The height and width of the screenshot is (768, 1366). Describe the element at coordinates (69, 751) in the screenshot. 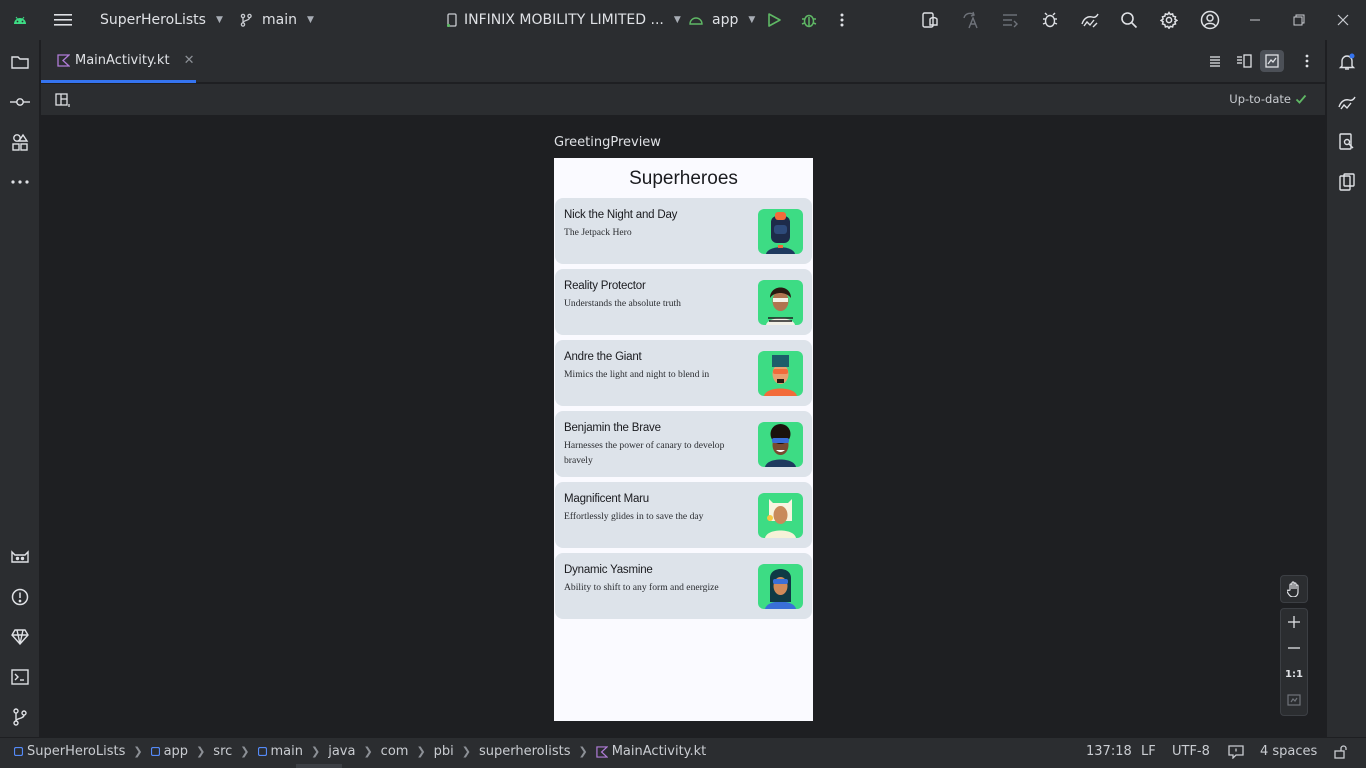

I see `breadcrumb-item: SuperHeroLists` at that location.